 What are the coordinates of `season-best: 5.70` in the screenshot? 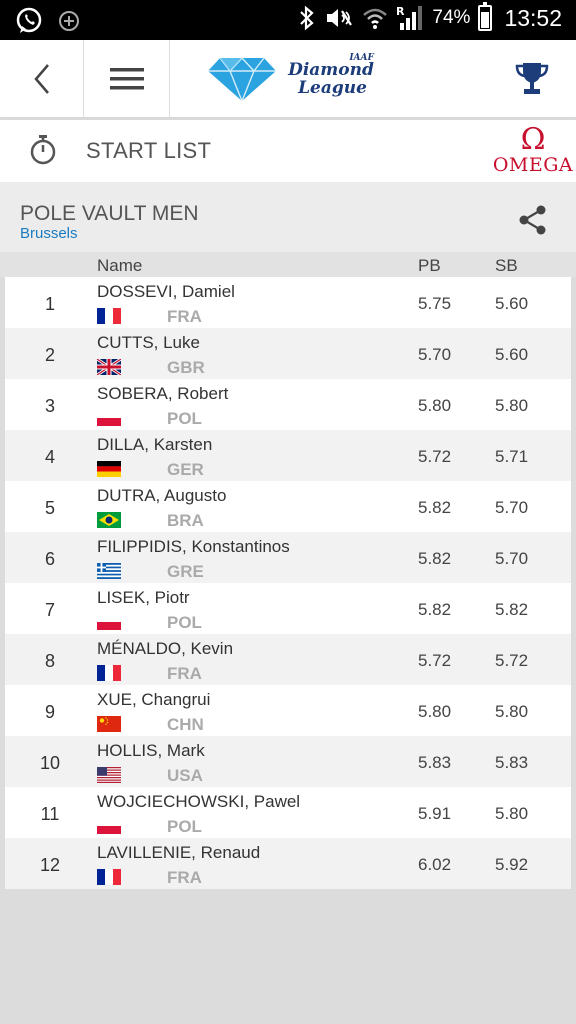 It's located at (512, 558).